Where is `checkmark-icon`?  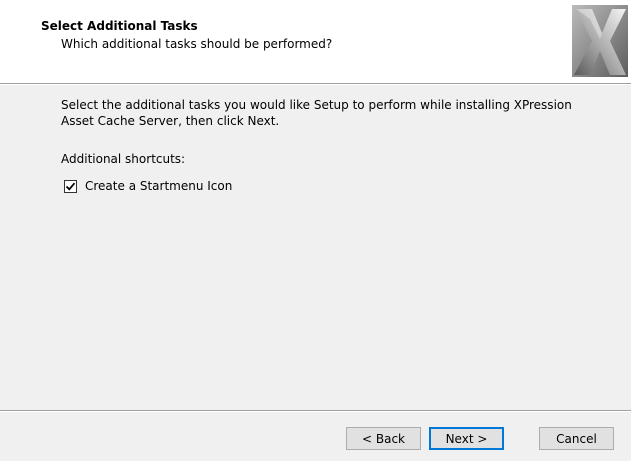
checkmark-icon is located at coordinates (70, 186).